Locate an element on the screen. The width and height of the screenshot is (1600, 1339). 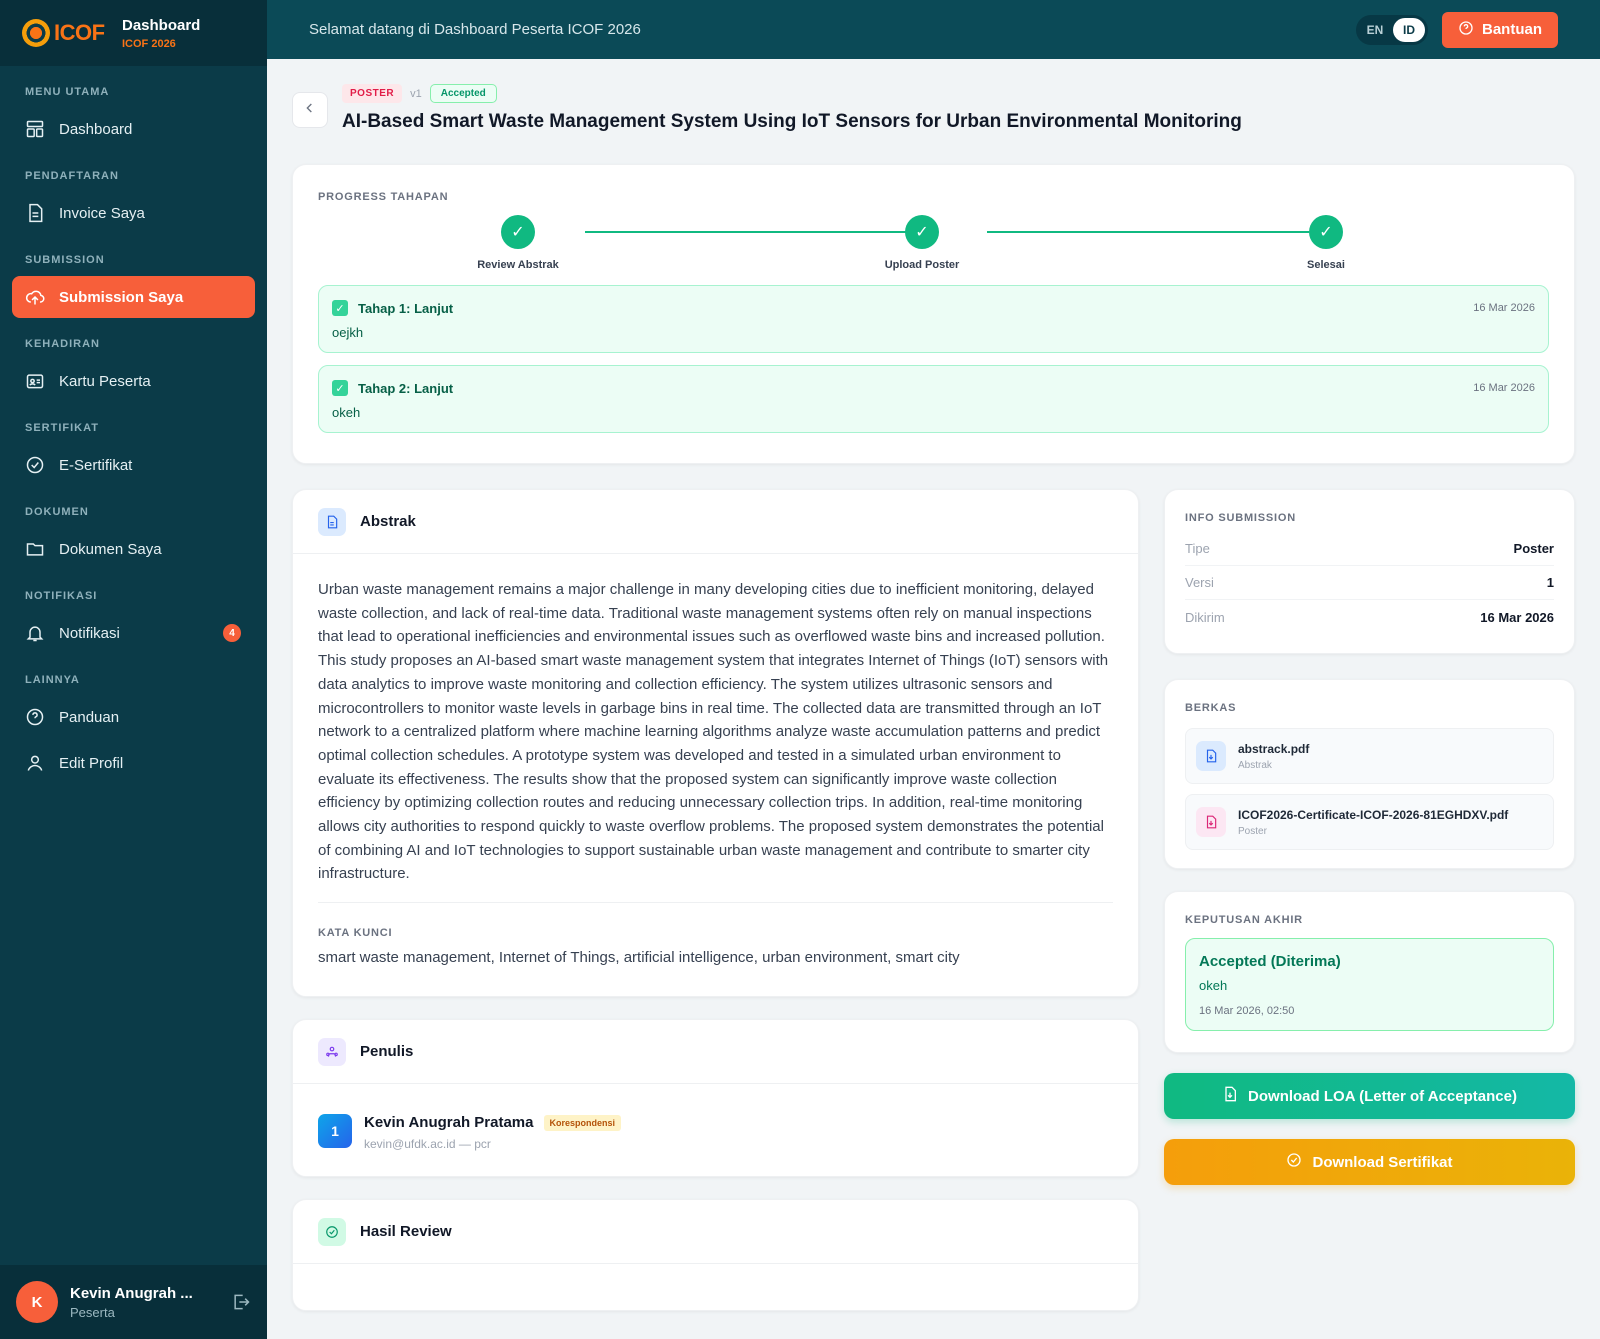
step-label: Review Abstrak is located at coordinates (518, 265).